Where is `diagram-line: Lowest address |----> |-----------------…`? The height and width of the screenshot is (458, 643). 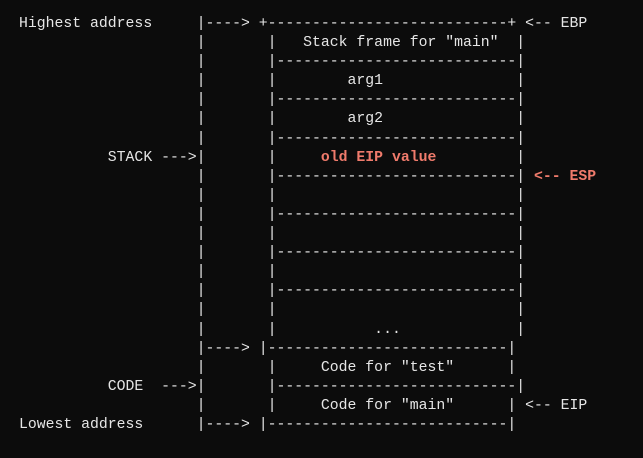 diagram-line: Lowest address |----> |-----------------… is located at coordinates (307, 425).